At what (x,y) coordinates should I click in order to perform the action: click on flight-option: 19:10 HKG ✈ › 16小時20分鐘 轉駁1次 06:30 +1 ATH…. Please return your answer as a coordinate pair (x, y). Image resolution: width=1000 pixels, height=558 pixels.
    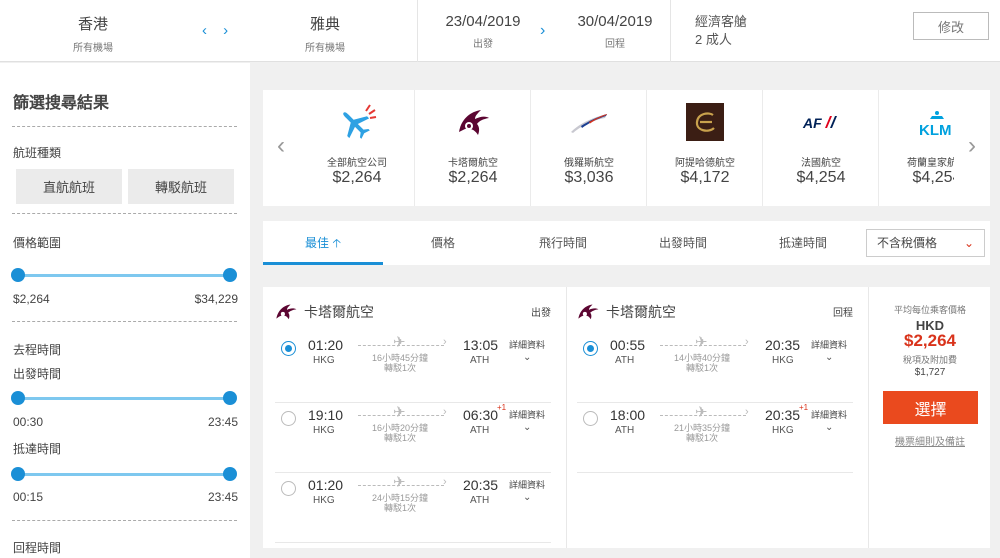
    Looking at the image, I should click on (413, 438).